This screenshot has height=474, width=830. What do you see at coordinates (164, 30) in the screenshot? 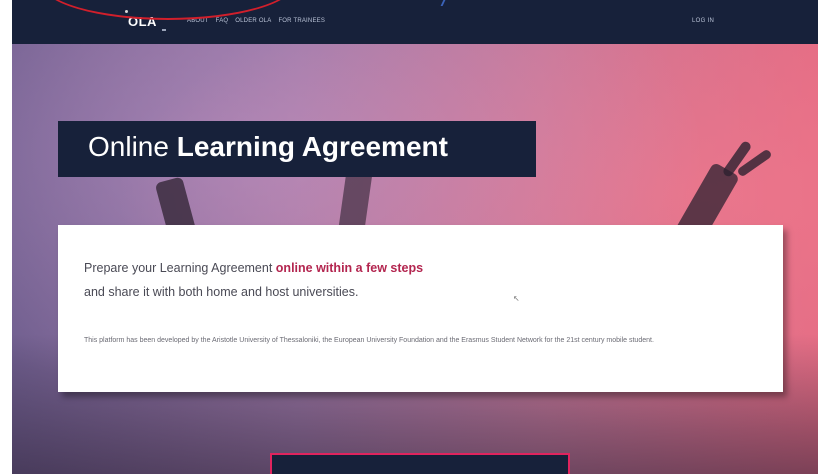
I see `logo-underline` at bounding box center [164, 30].